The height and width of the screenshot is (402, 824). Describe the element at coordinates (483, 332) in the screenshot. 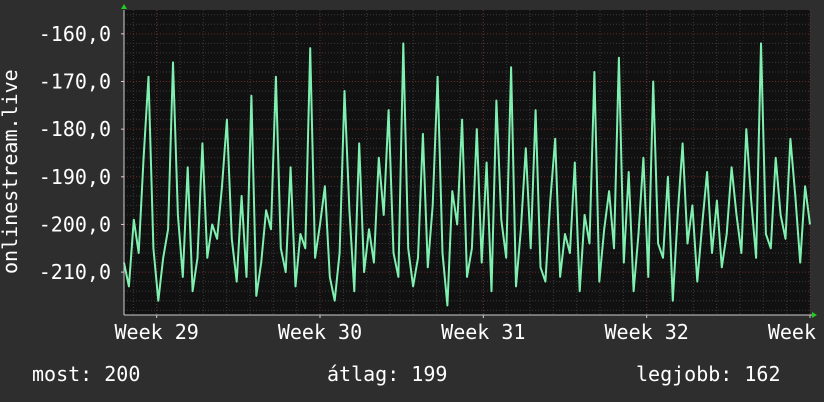

I see `x-tick-label: Week 31` at that location.